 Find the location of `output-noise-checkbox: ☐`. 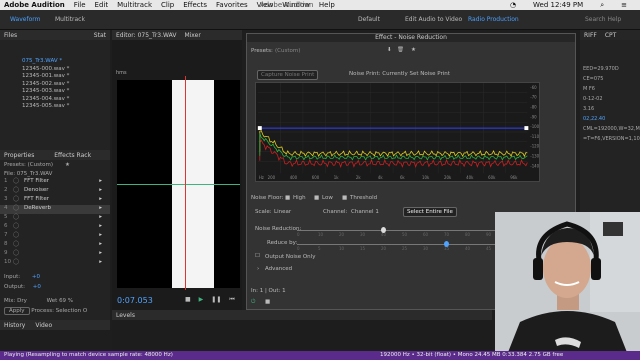

output-noise-checkbox: ☐ is located at coordinates (257, 256).